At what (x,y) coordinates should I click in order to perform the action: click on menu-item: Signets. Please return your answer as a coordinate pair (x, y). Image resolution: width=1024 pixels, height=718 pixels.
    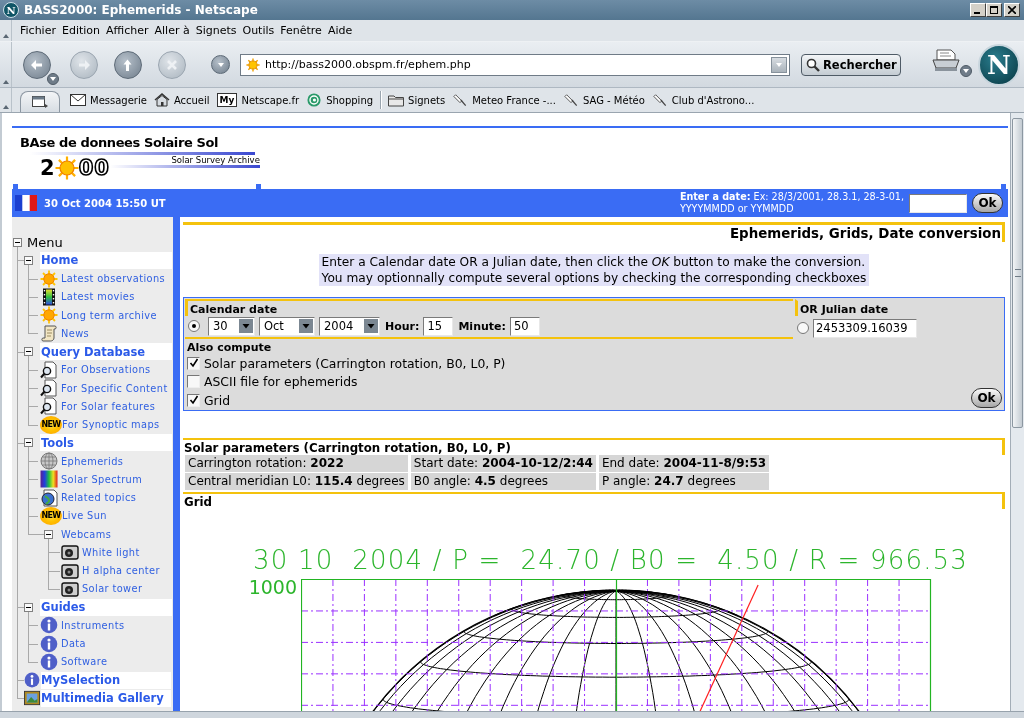
    Looking at the image, I should click on (216, 30).